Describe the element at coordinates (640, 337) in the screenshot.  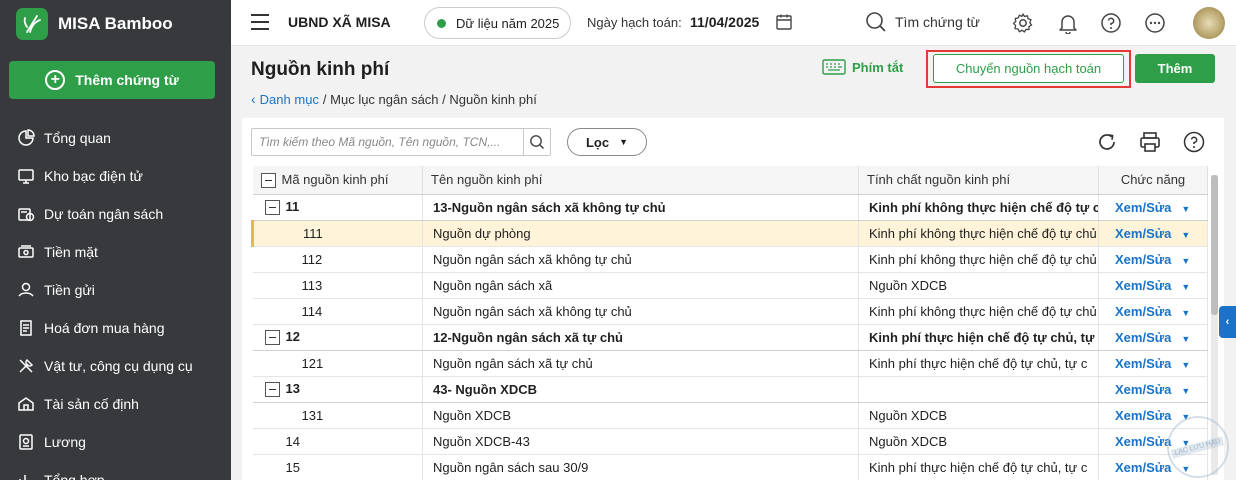
I see `cell-name: 12-Nguồn ngân sách xã tự chủ` at that location.